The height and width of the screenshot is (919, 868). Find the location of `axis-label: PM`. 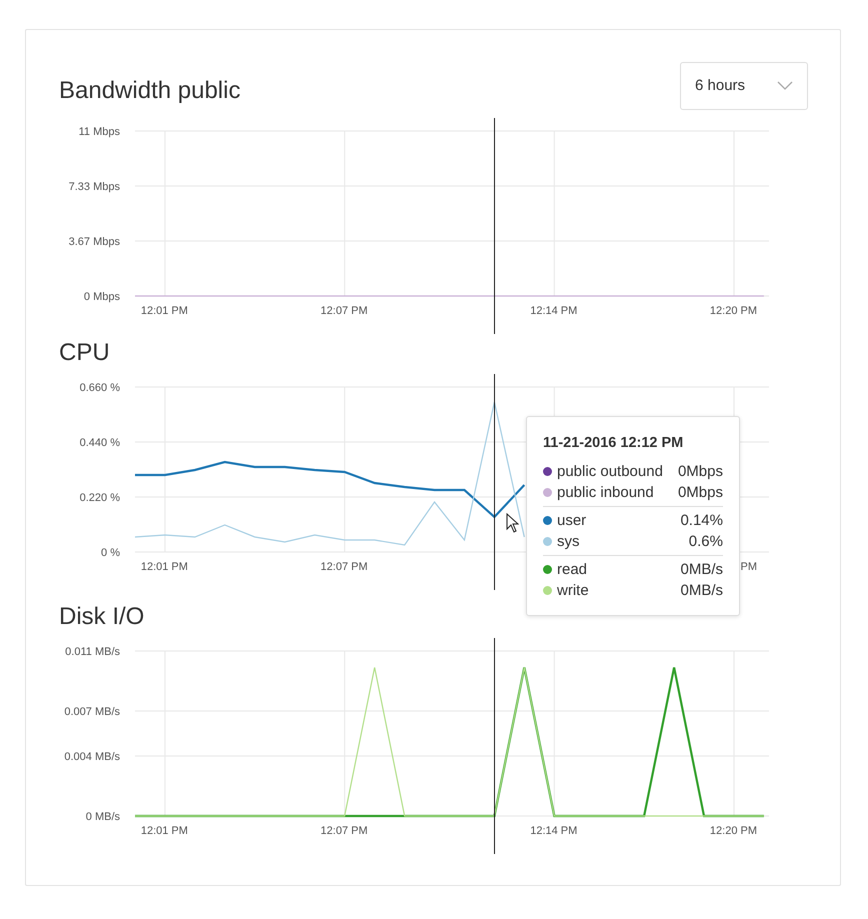

axis-label: PM is located at coordinates (748, 567).